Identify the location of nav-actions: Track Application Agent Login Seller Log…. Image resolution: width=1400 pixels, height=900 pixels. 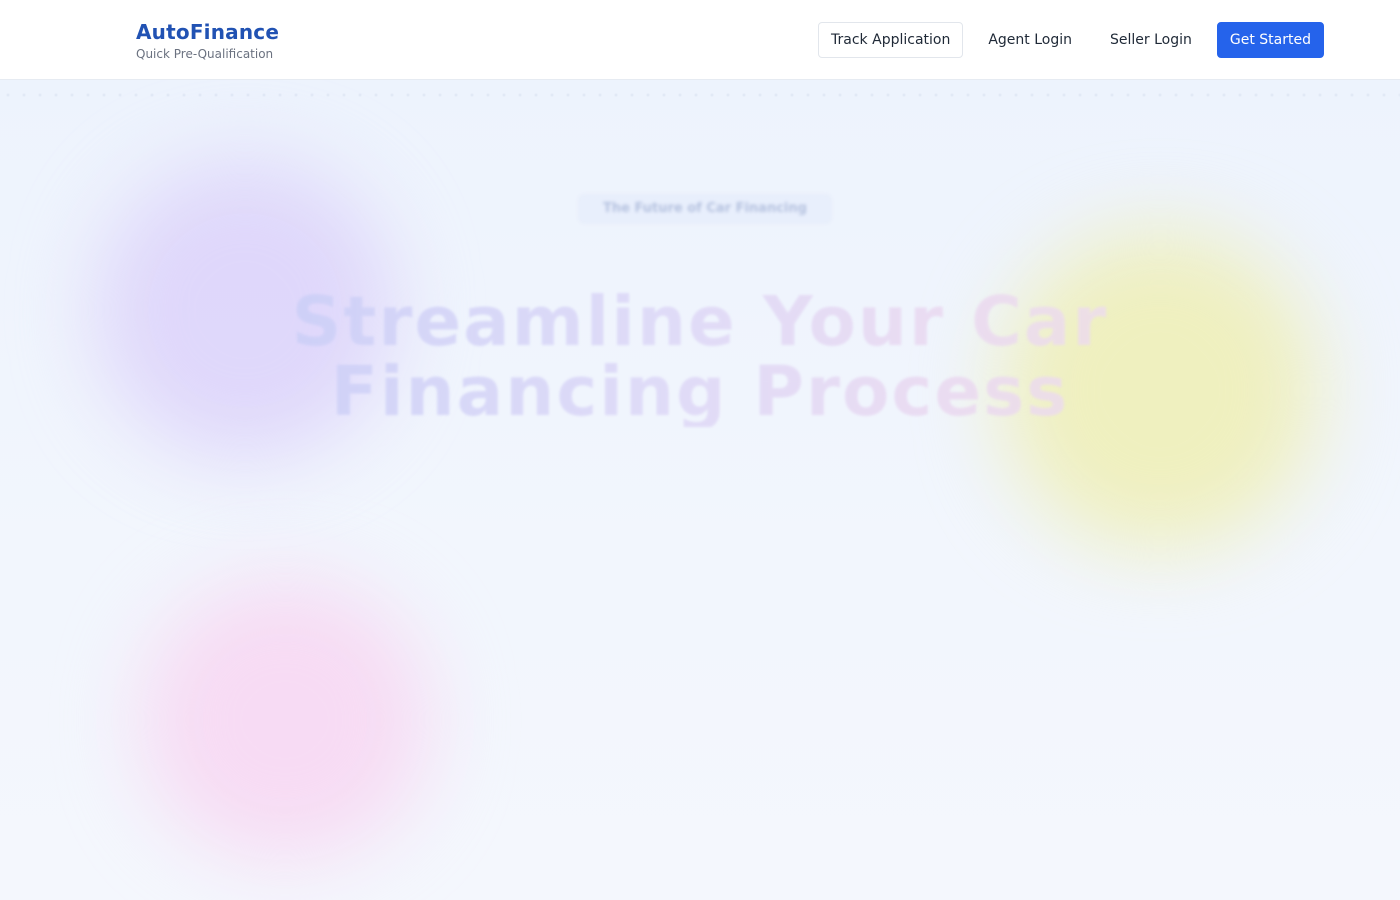
(1071, 40).